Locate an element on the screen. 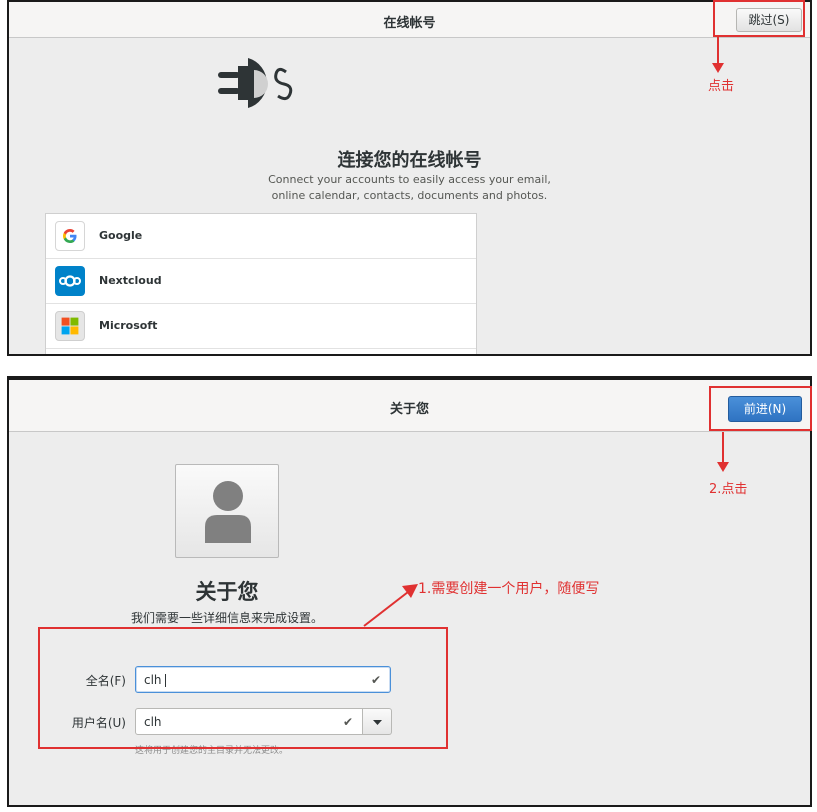 The height and width of the screenshot is (812, 817). list-item-microsoft: Microsoft is located at coordinates (261, 326).